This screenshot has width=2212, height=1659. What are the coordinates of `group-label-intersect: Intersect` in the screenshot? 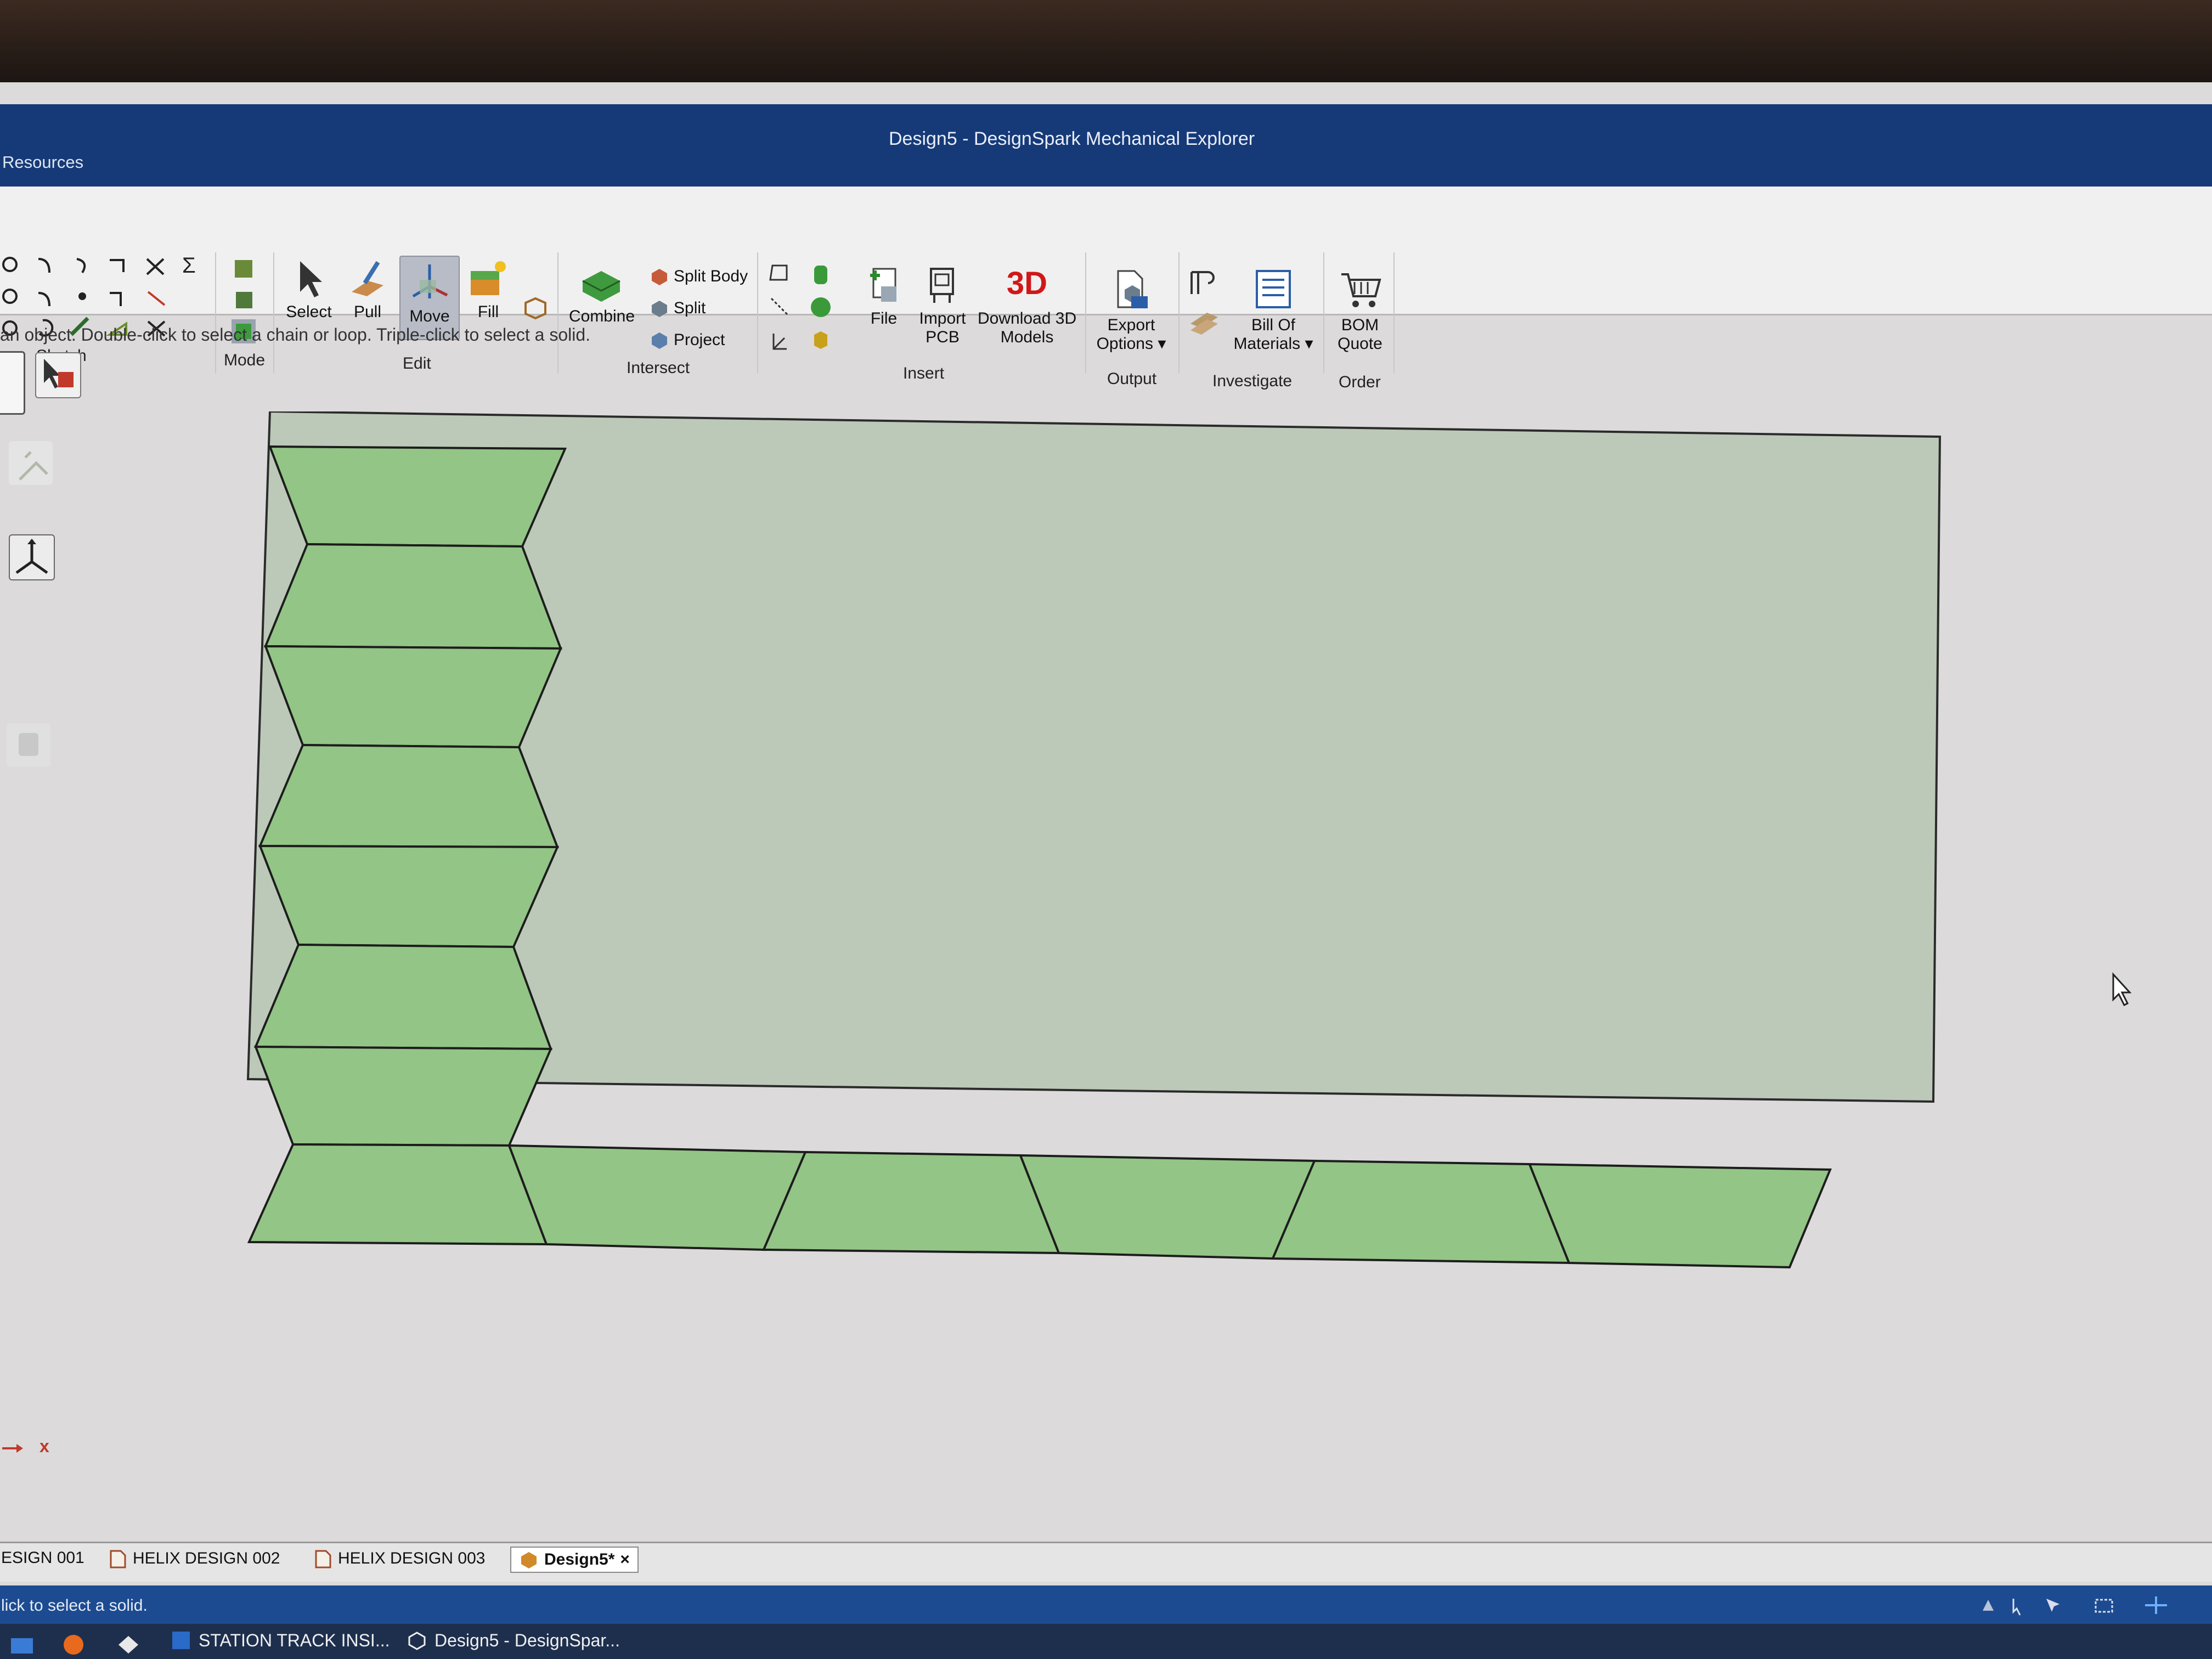 It's located at (658, 368).